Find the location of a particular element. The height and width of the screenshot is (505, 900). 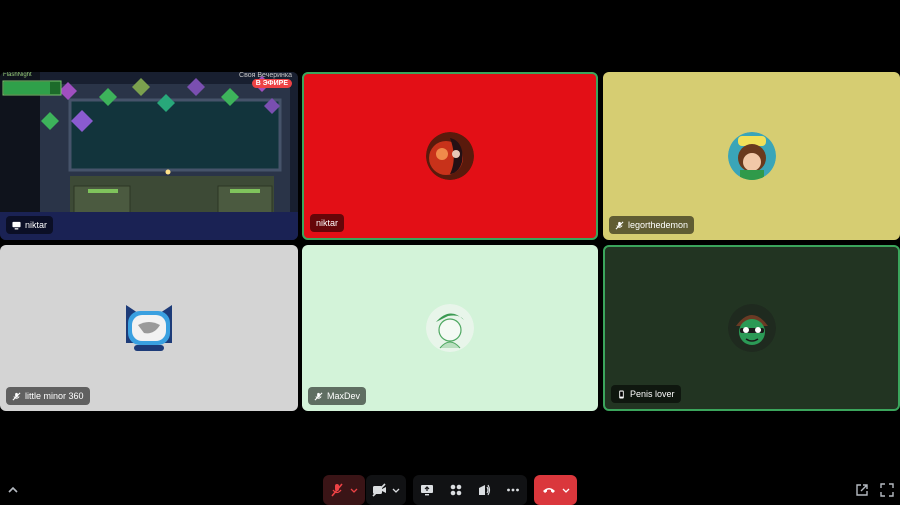

screen-share-button is located at coordinates (427, 490).